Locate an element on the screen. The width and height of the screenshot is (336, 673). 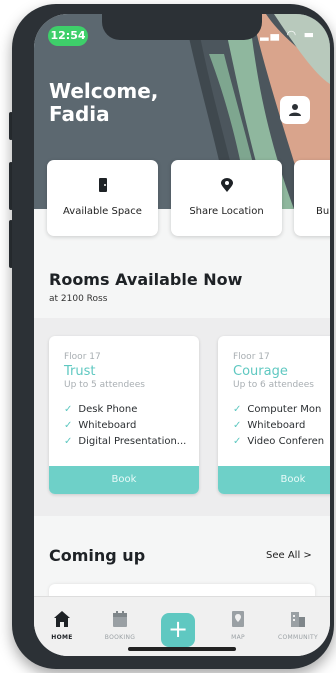
tab-community: COMMUNITY is located at coordinates (298, 626).